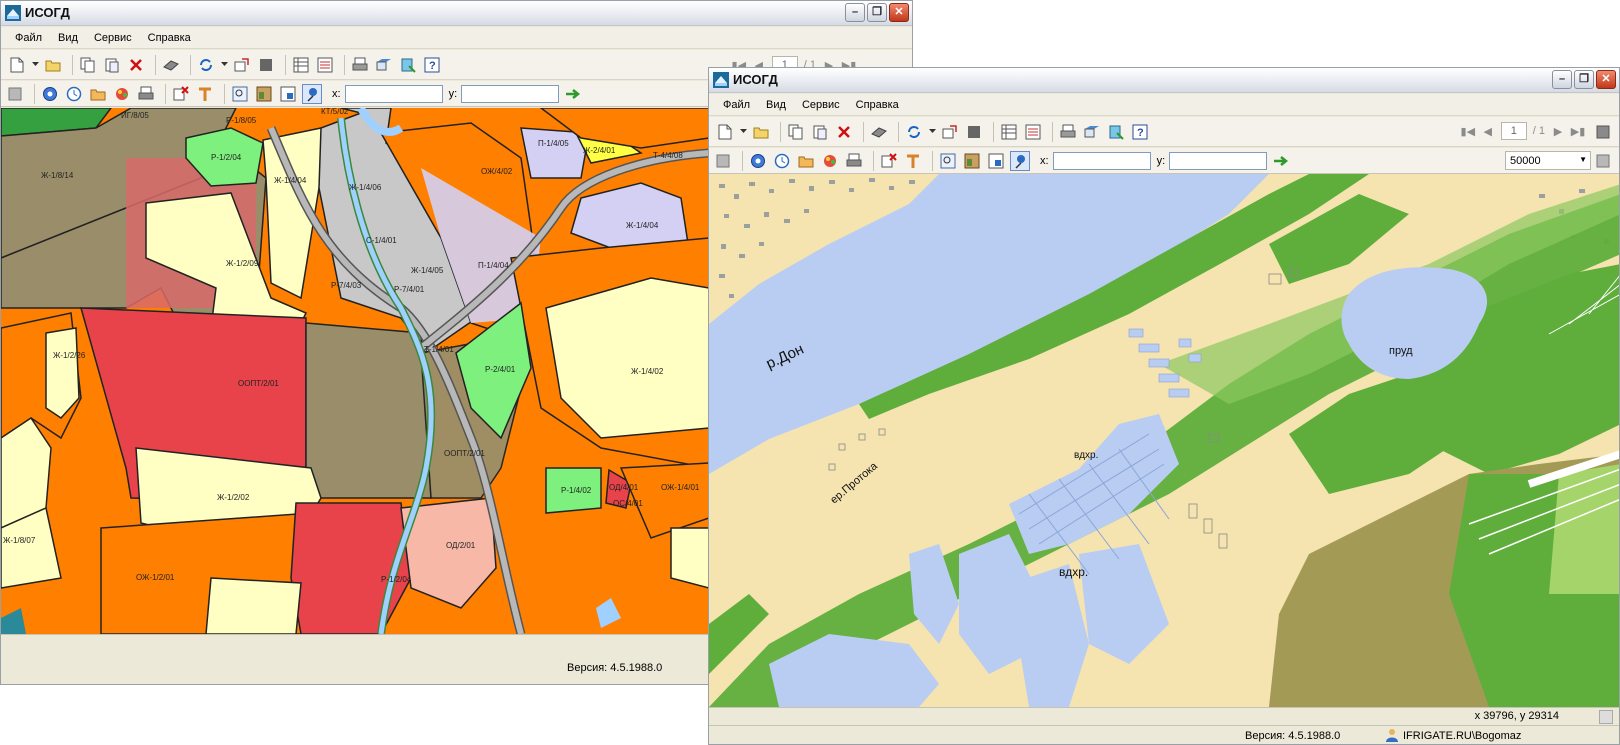  Describe the element at coordinates (427, 270) in the screenshot. I see `zone-label: Ж-1/4/05` at that location.